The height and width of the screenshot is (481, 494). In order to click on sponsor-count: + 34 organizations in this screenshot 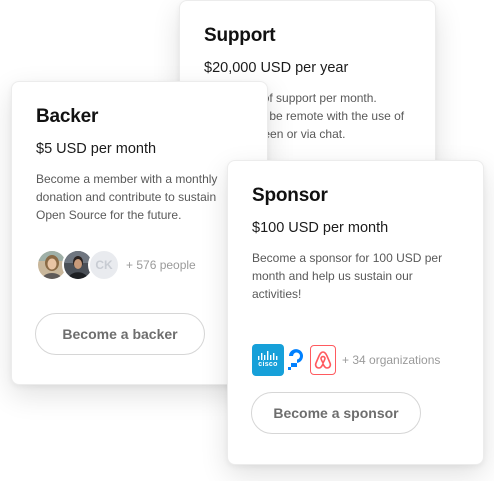, I will do `click(391, 360)`.